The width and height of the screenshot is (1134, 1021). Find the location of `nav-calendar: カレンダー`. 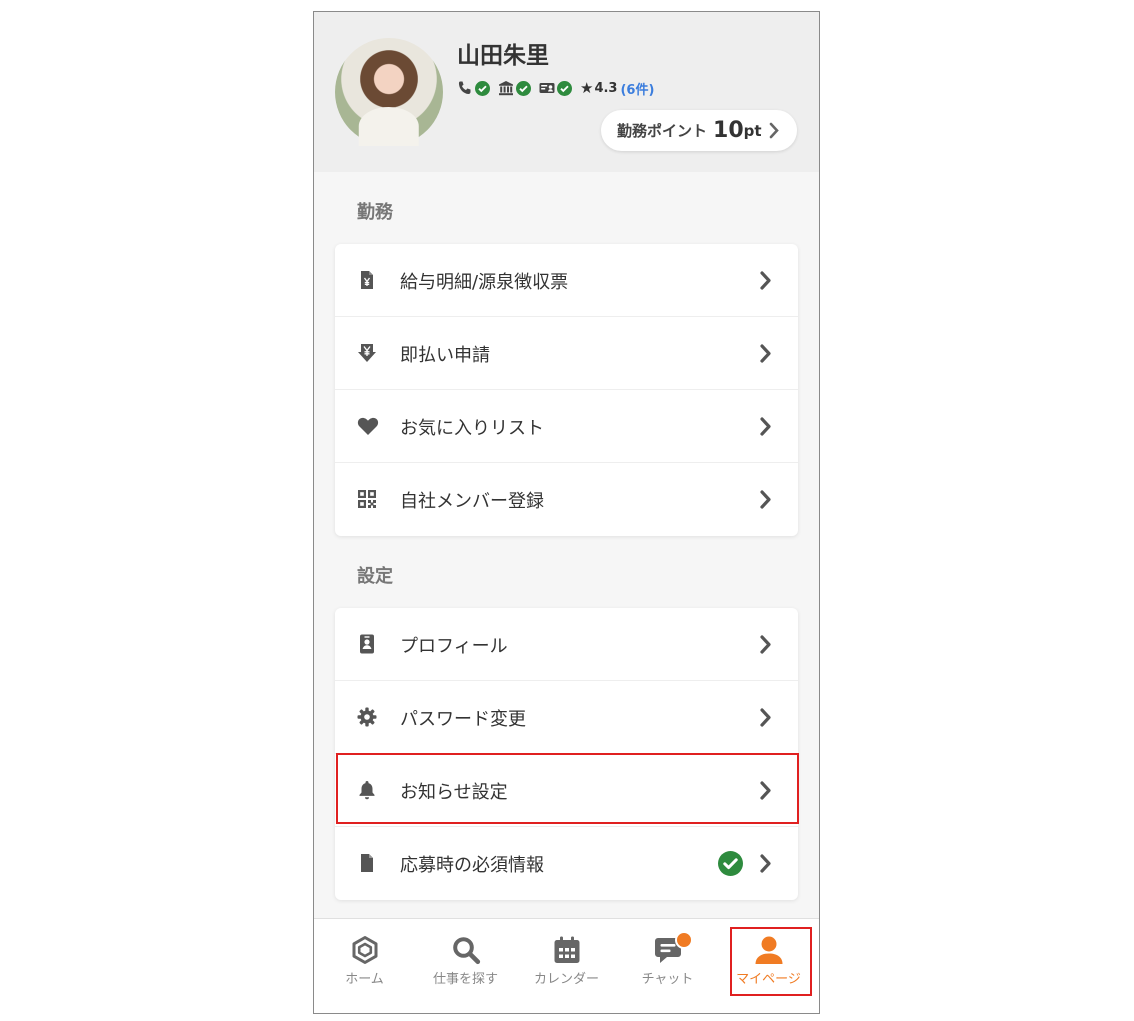

nav-calendar: カレンダー is located at coordinates (566, 966).